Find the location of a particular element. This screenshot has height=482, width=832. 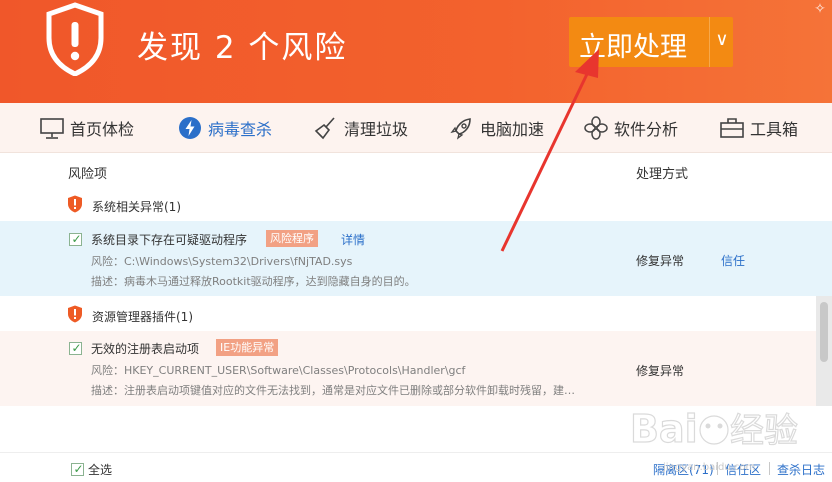

fix-now-button: 立即处理 ∨ is located at coordinates (651, 42).